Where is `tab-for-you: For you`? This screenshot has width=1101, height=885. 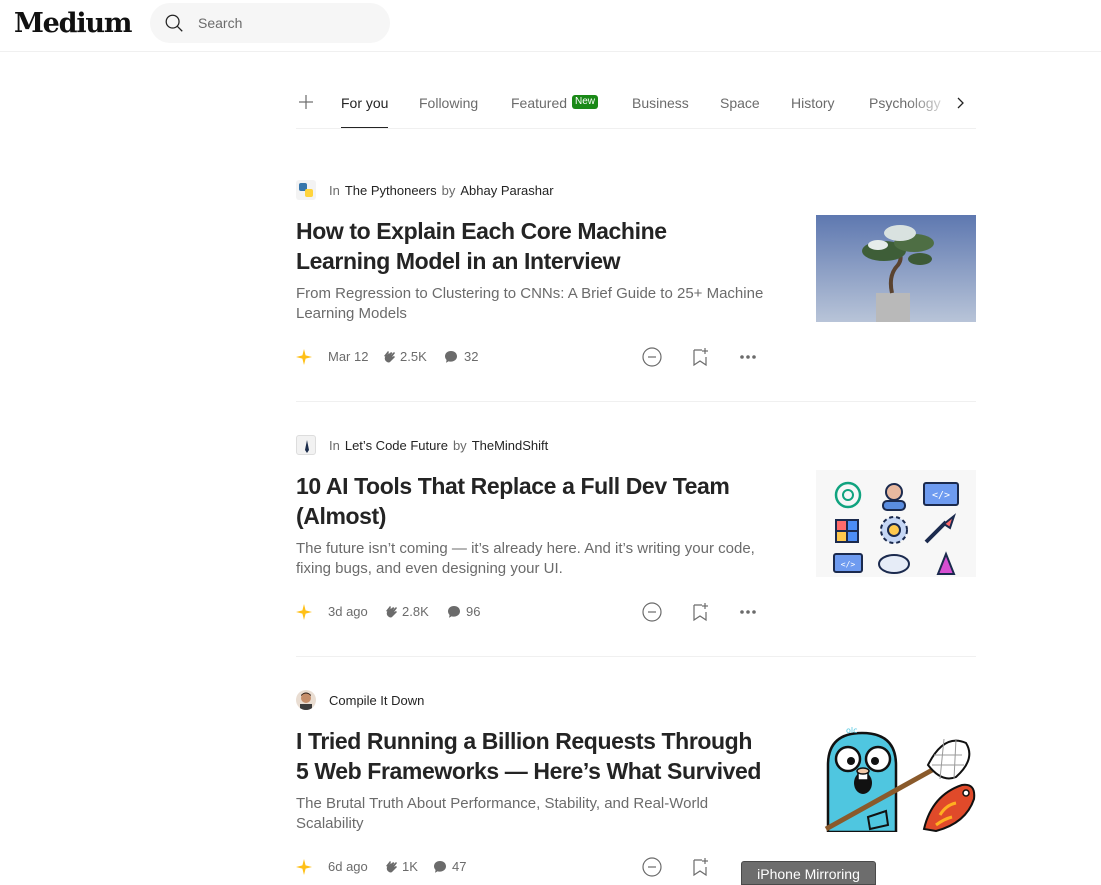 tab-for-you: For you is located at coordinates (364, 103).